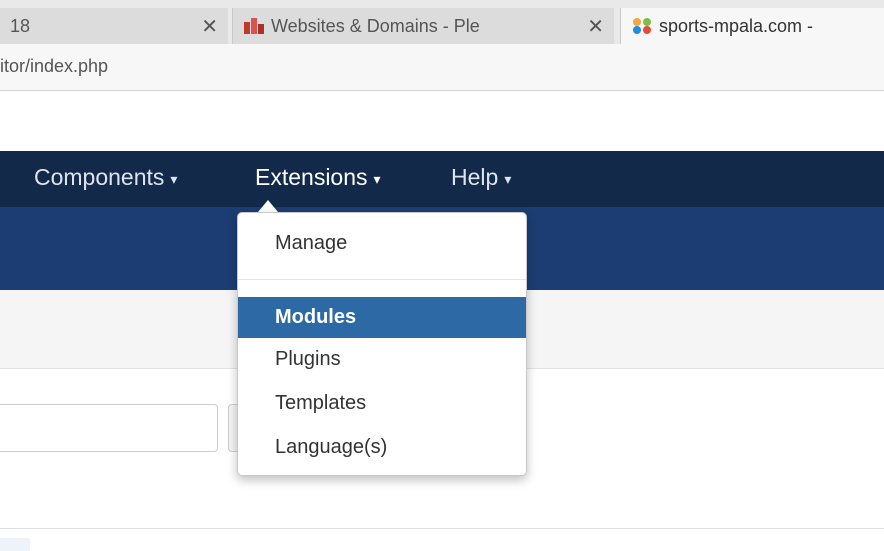  Describe the element at coordinates (109, 428) in the screenshot. I see `search-input` at that location.